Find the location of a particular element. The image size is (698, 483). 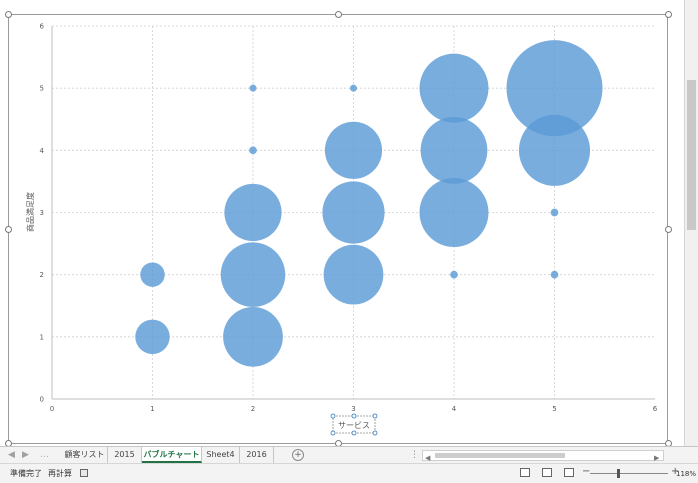

horizontal-scroll-thumb is located at coordinates (500, 455).